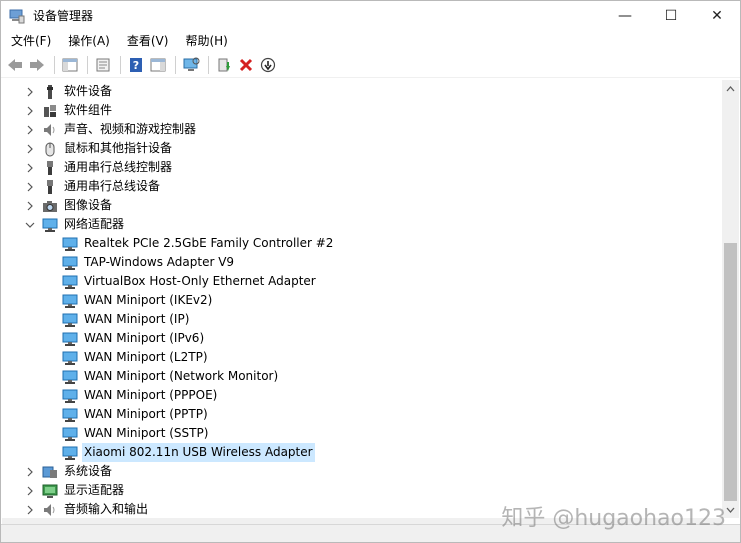 The height and width of the screenshot is (543, 741). I want to click on help-icon: ?, so click(136, 65).